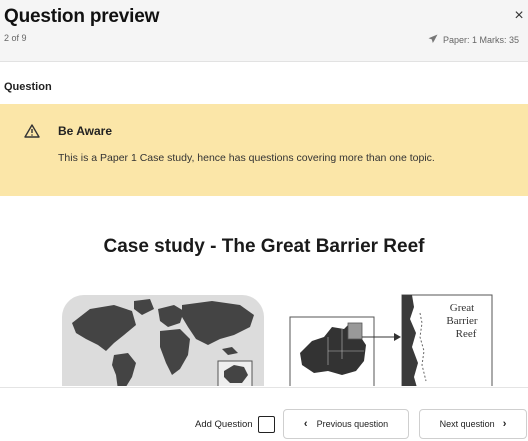 The image size is (528, 441). What do you see at coordinates (82, 16) in the screenshot?
I see `modal-title: Question preview` at bounding box center [82, 16].